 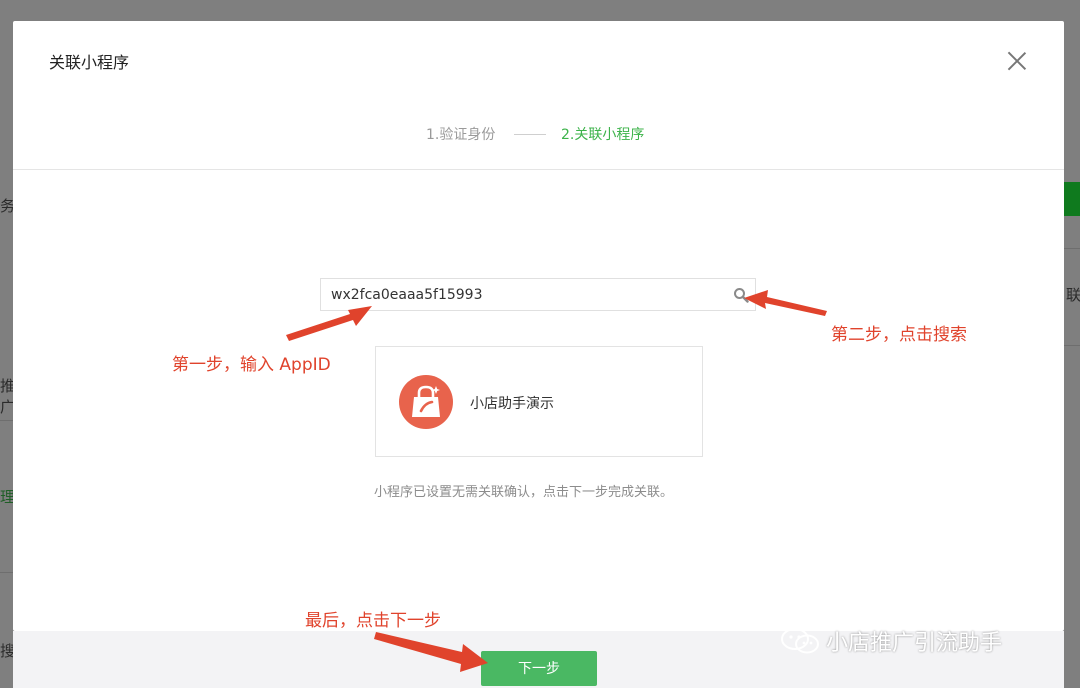 I want to click on watermark: 小店推广引流助手, so click(x=891, y=641).